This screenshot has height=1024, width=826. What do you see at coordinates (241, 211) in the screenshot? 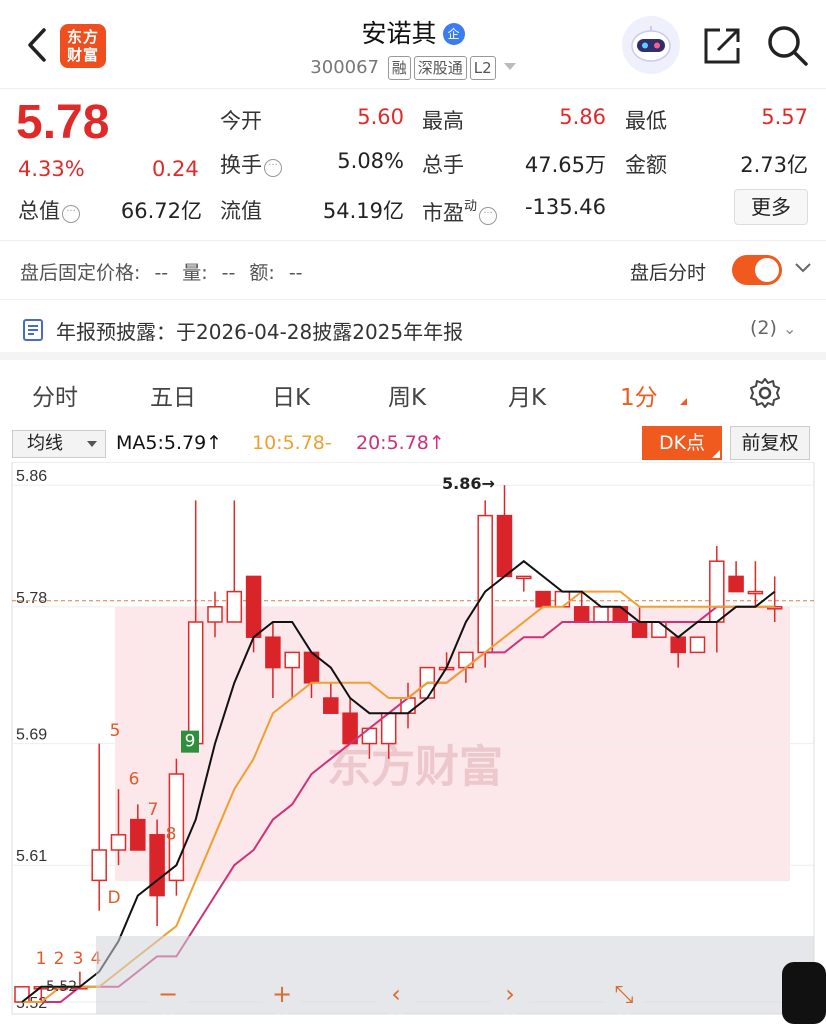
I see `float-value-label: 流值` at bounding box center [241, 211].